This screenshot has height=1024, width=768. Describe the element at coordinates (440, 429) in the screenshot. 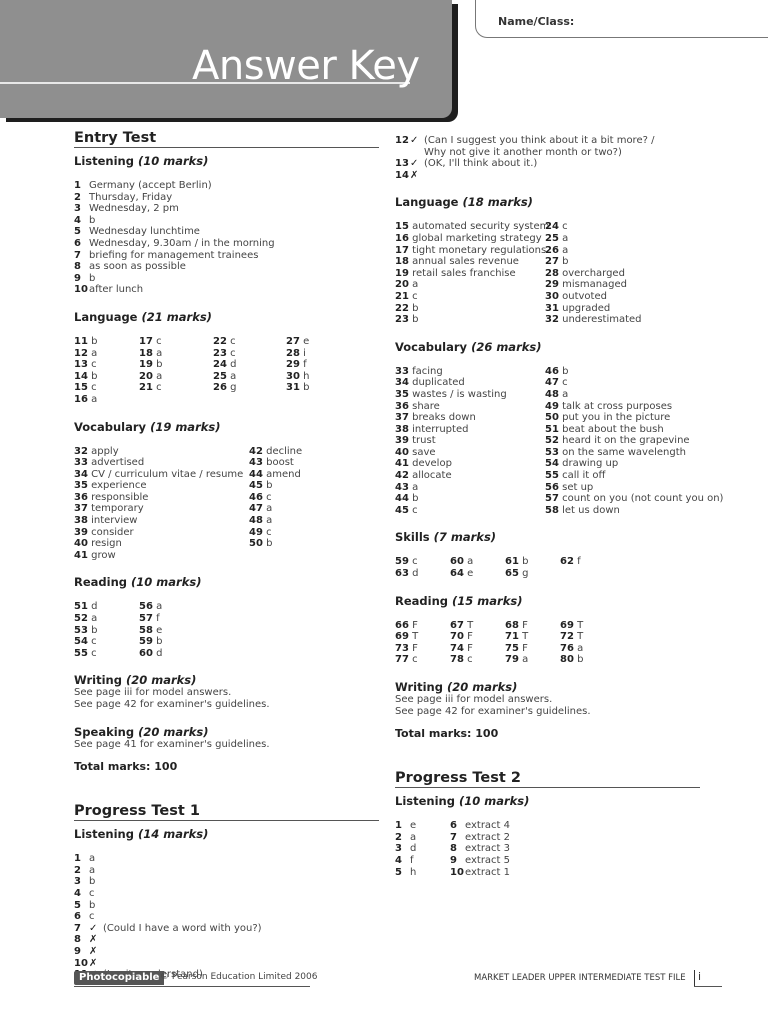

I see `answer-text: interrupted` at that location.